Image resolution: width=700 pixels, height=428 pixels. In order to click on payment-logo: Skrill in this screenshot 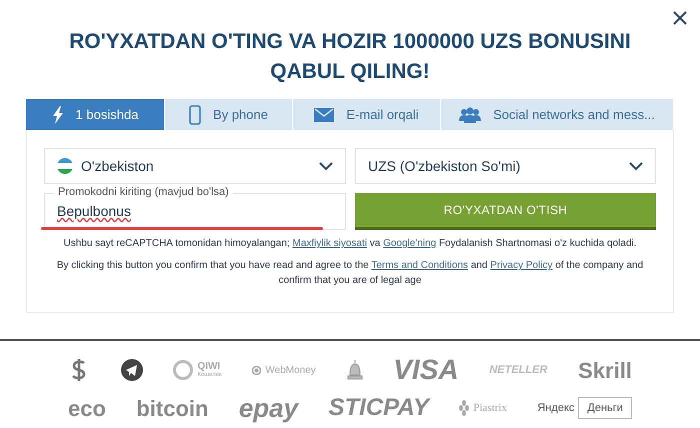, I will do `click(605, 370)`.